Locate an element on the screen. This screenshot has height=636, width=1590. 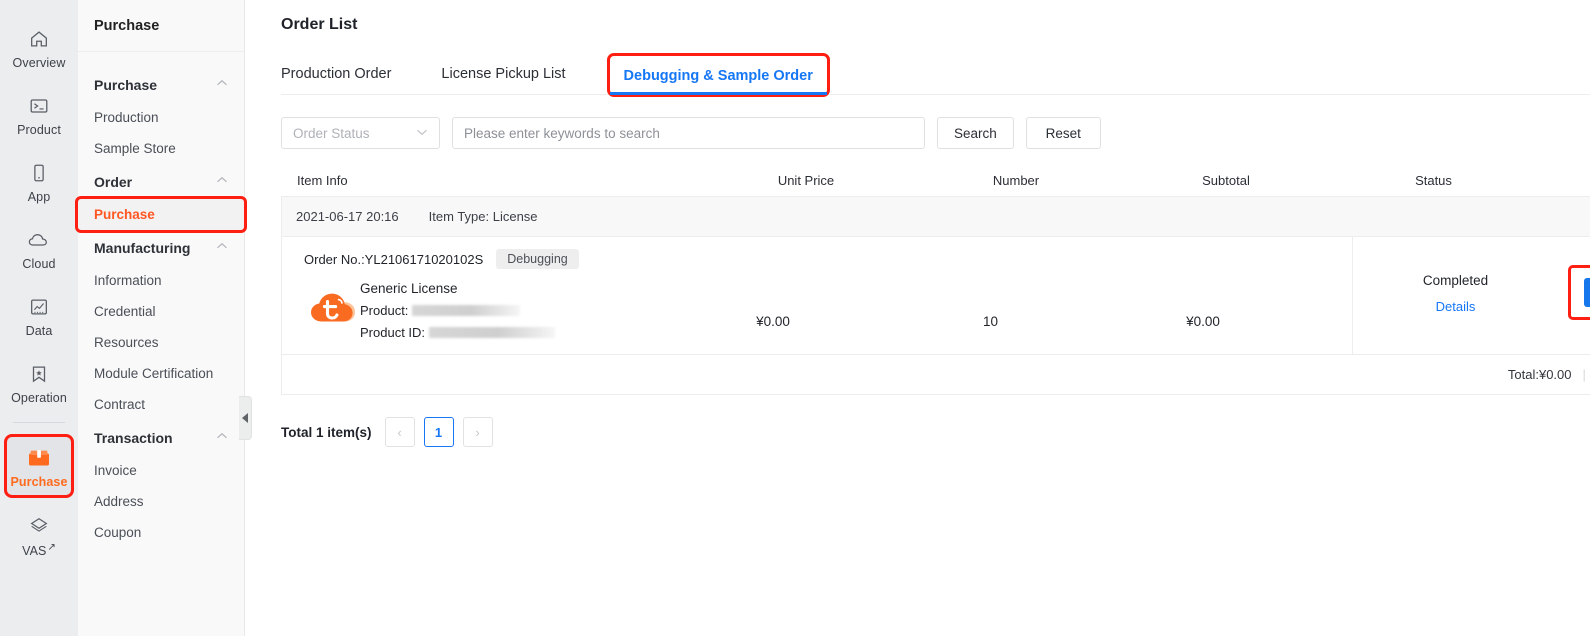
terminal-icon is located at coordinates (39, 106).